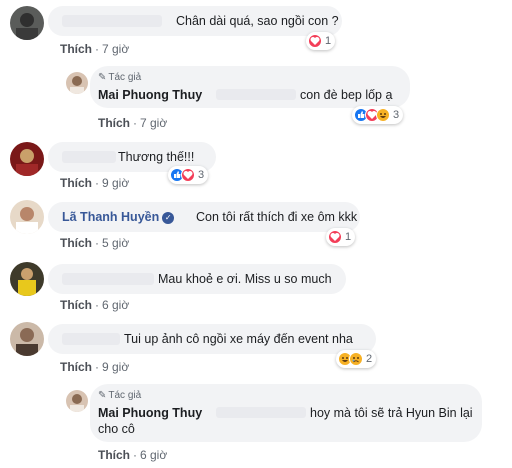  I want to click on reaction-count: 2, so click(369, 359).